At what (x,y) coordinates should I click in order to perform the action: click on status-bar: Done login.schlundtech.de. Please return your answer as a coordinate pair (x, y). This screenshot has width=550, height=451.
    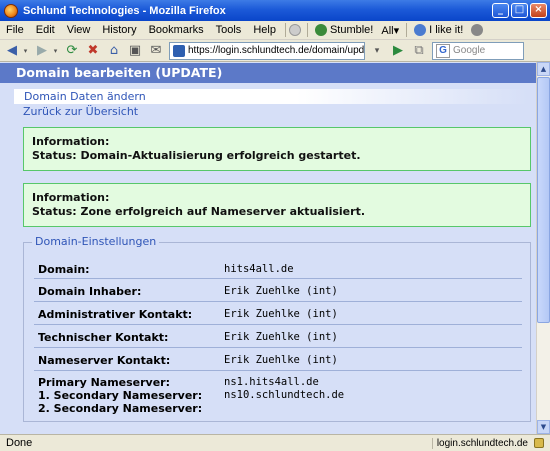
    Looking at the image, I should click on (275, 442).